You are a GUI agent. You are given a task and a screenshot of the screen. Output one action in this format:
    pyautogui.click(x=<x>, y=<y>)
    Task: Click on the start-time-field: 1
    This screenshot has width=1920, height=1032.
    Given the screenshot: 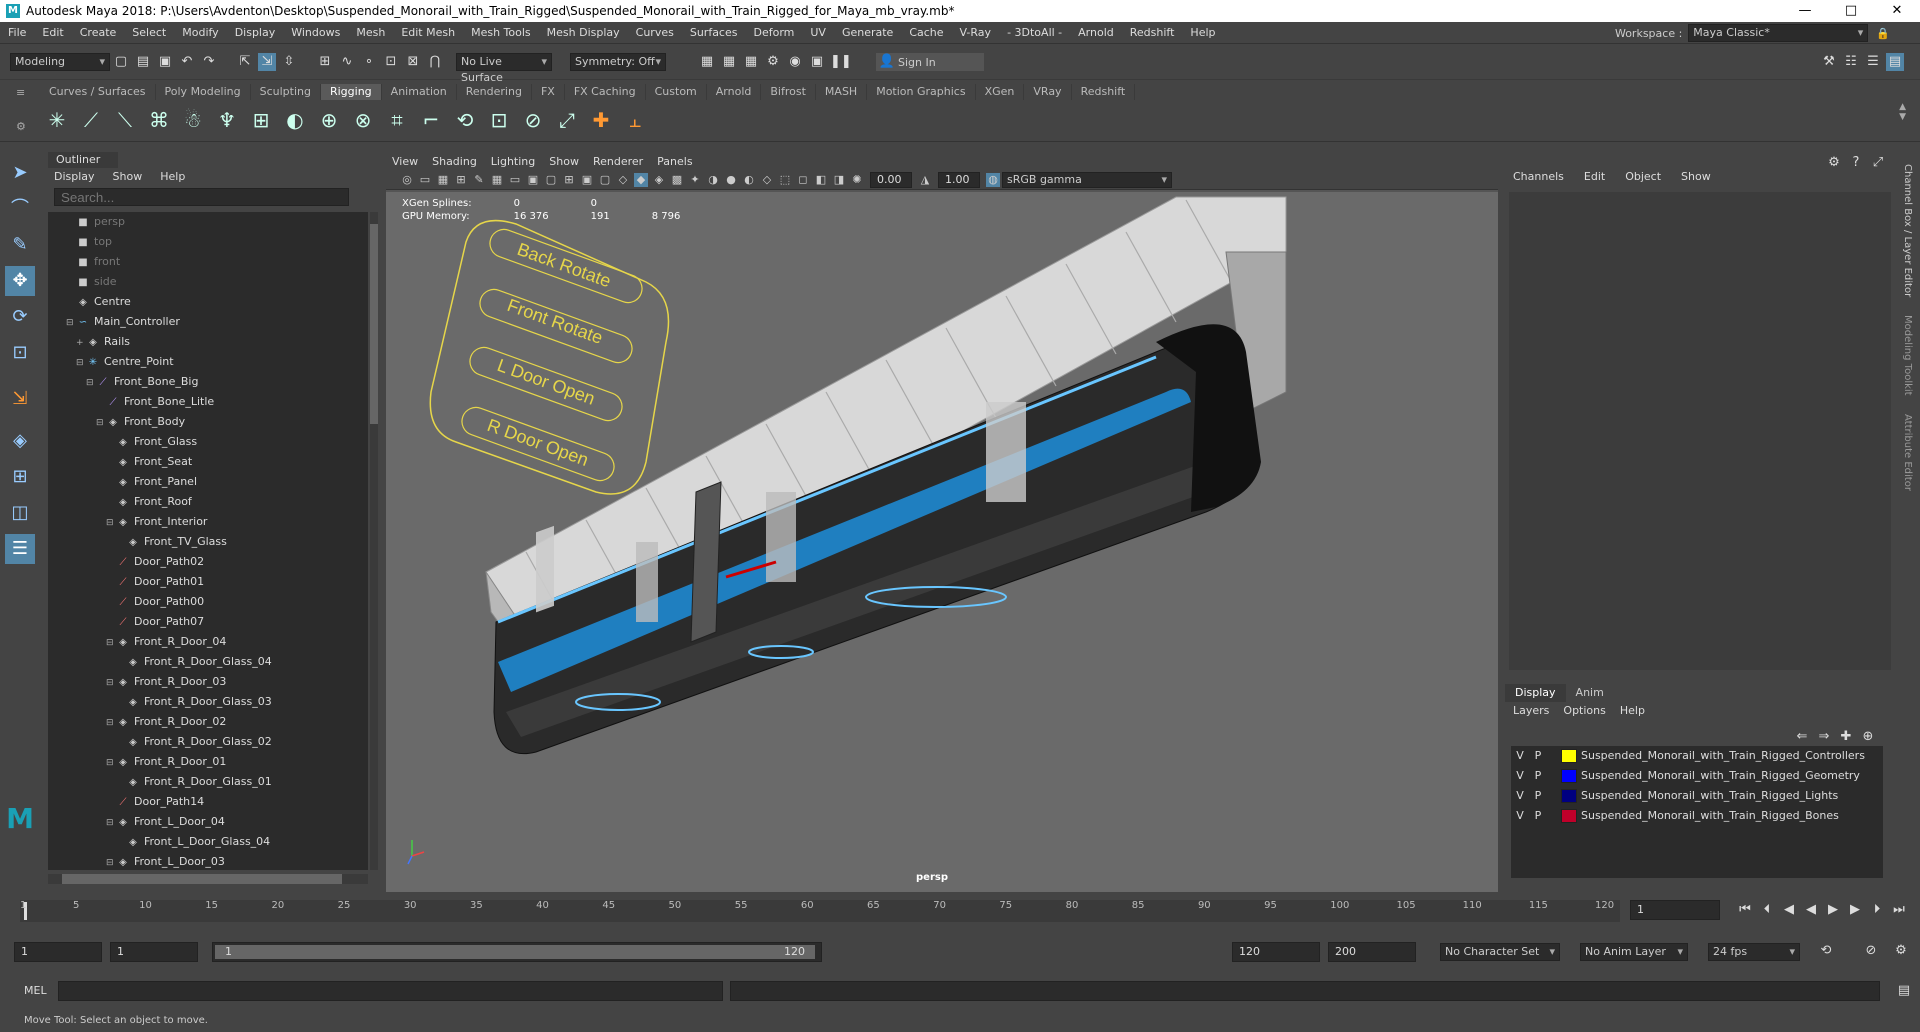 What is the action you would take?
    pyautogui.click(x=58, y=952)
    